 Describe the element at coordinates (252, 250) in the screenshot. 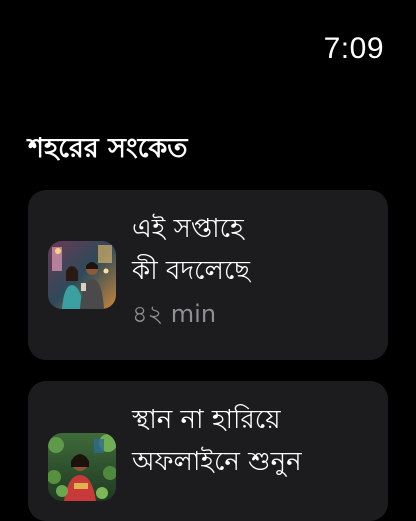

I see `episode-title: এই সপ্তাহে কী বদলেছে` at that location.